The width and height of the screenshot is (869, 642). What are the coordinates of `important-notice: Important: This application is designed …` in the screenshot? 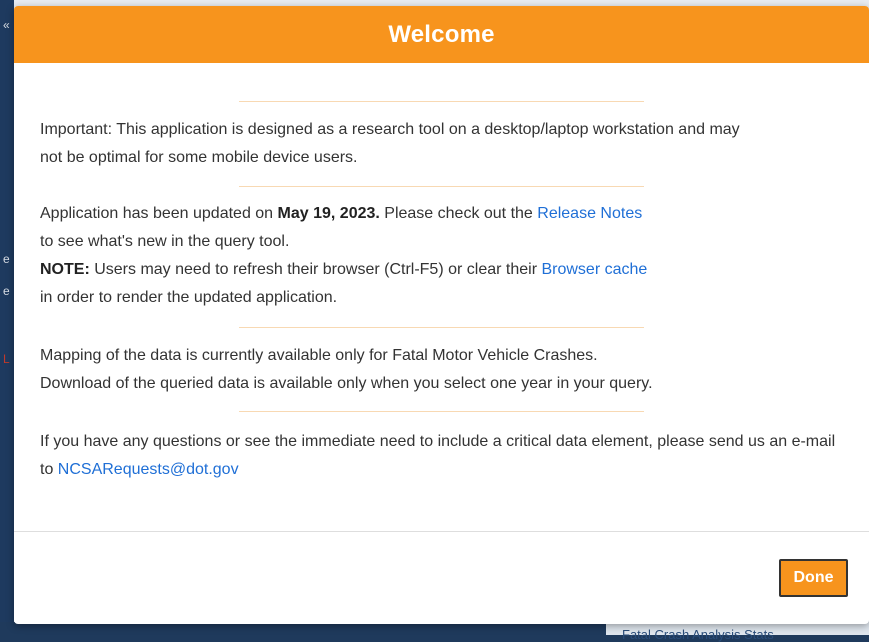 It's located at (390, 143).